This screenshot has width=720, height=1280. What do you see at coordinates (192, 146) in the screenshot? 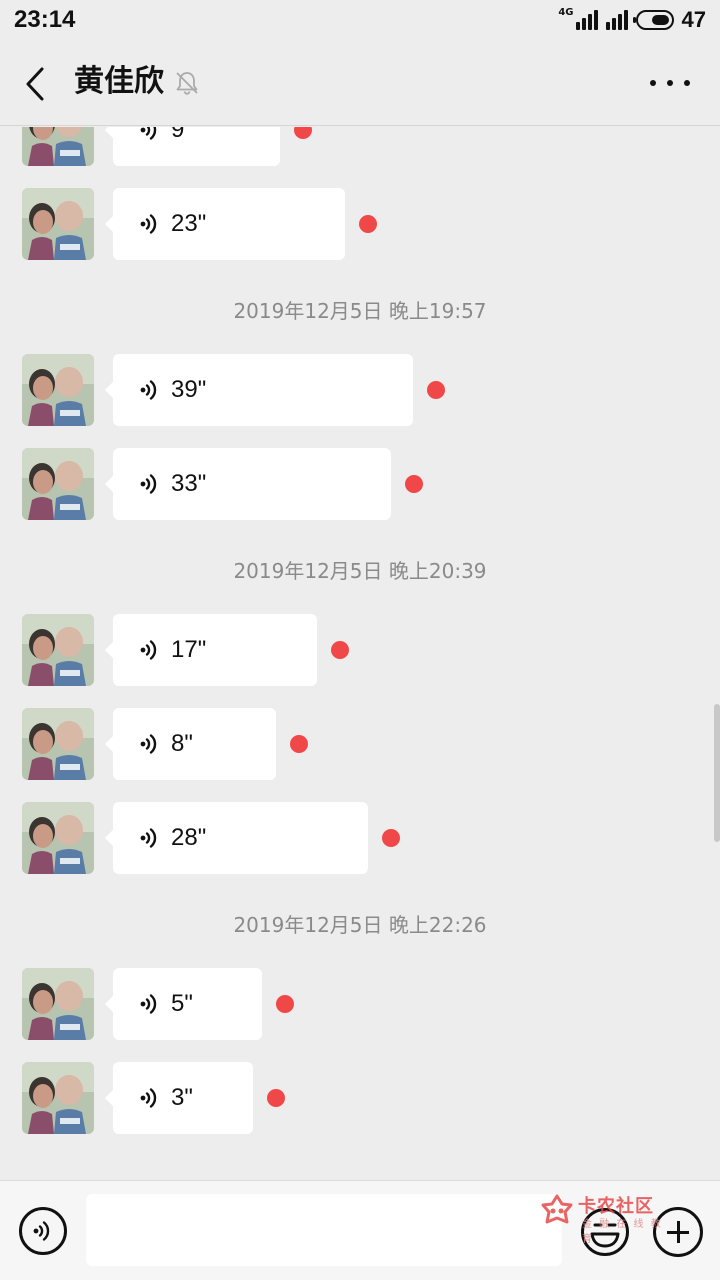
I see `voice-message-bubble: 9"` at bounding box center [192, 146].